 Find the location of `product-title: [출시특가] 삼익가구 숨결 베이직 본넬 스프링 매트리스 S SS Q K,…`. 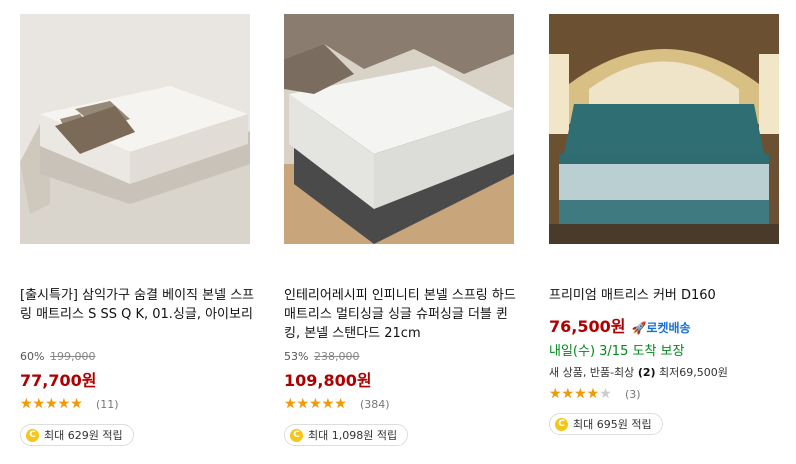

product-title: [출시특가] 삼익가구 숨결 베이직 본넬 스프링 매트리스 S SS Q K,… is located at coordinates (140, 305).